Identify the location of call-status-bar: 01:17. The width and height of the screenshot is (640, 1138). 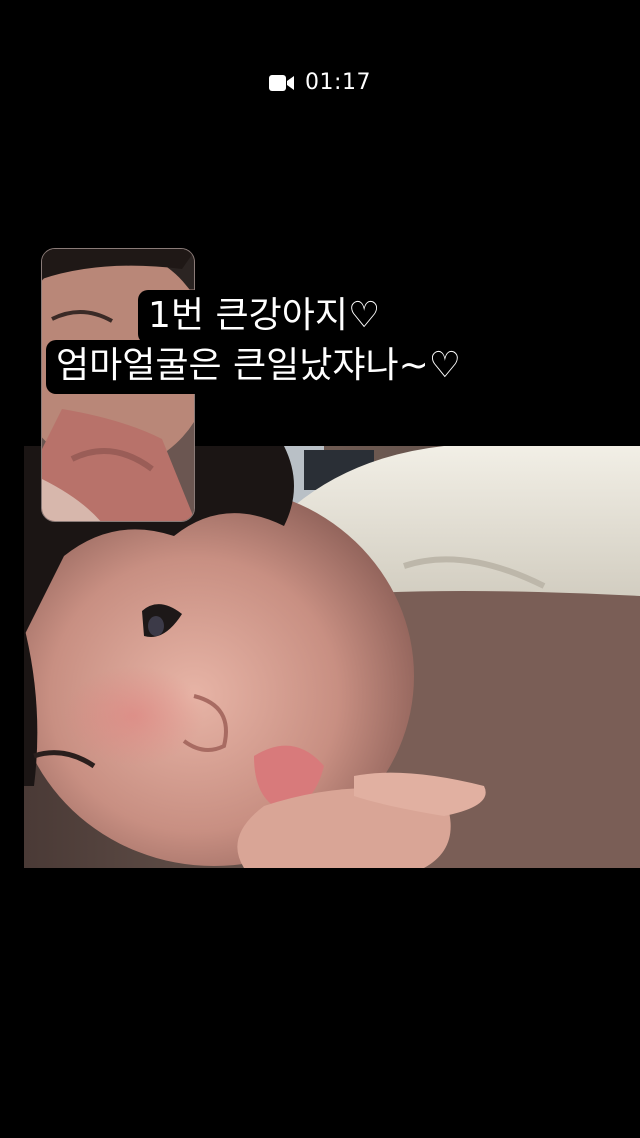
(320, 82).